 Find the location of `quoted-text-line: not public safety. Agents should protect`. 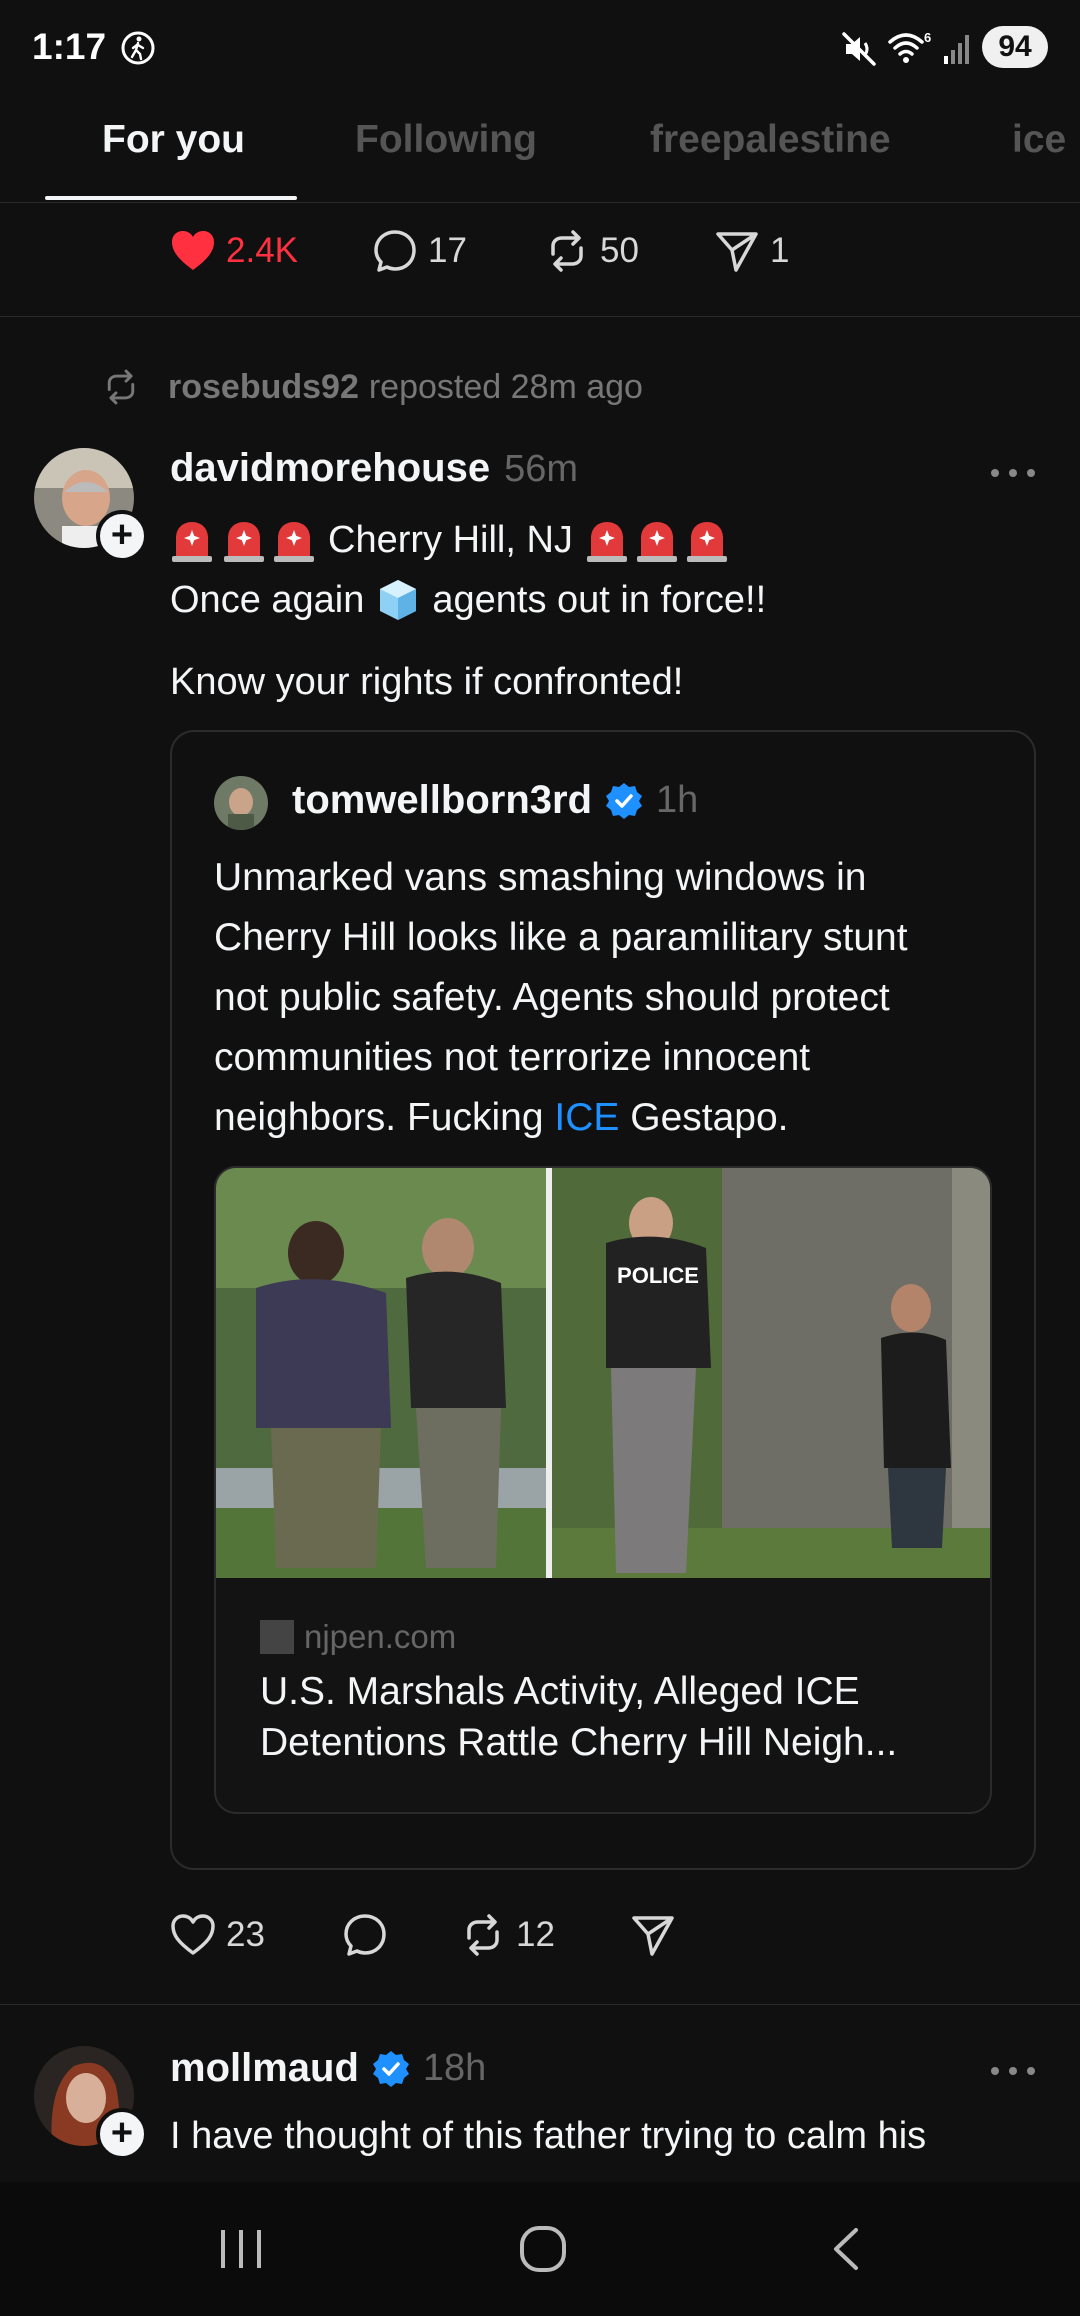

quoted-text-line: not public safety. Agents should protect is located at coordinates (552, 997).